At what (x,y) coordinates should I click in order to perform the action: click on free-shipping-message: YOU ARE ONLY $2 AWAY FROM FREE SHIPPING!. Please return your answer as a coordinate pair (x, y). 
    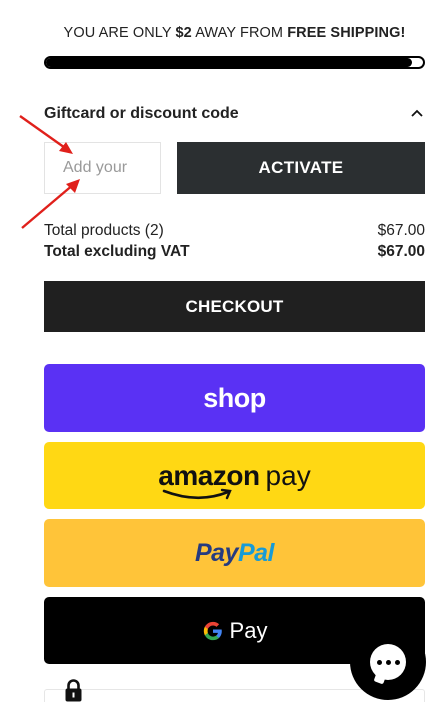
    Looking at the image, I should click on (234, 33).